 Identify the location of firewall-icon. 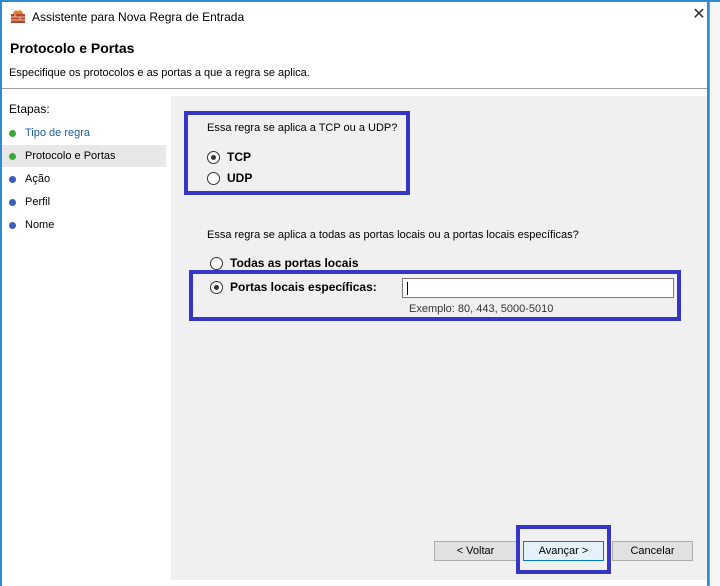
(18, 16).